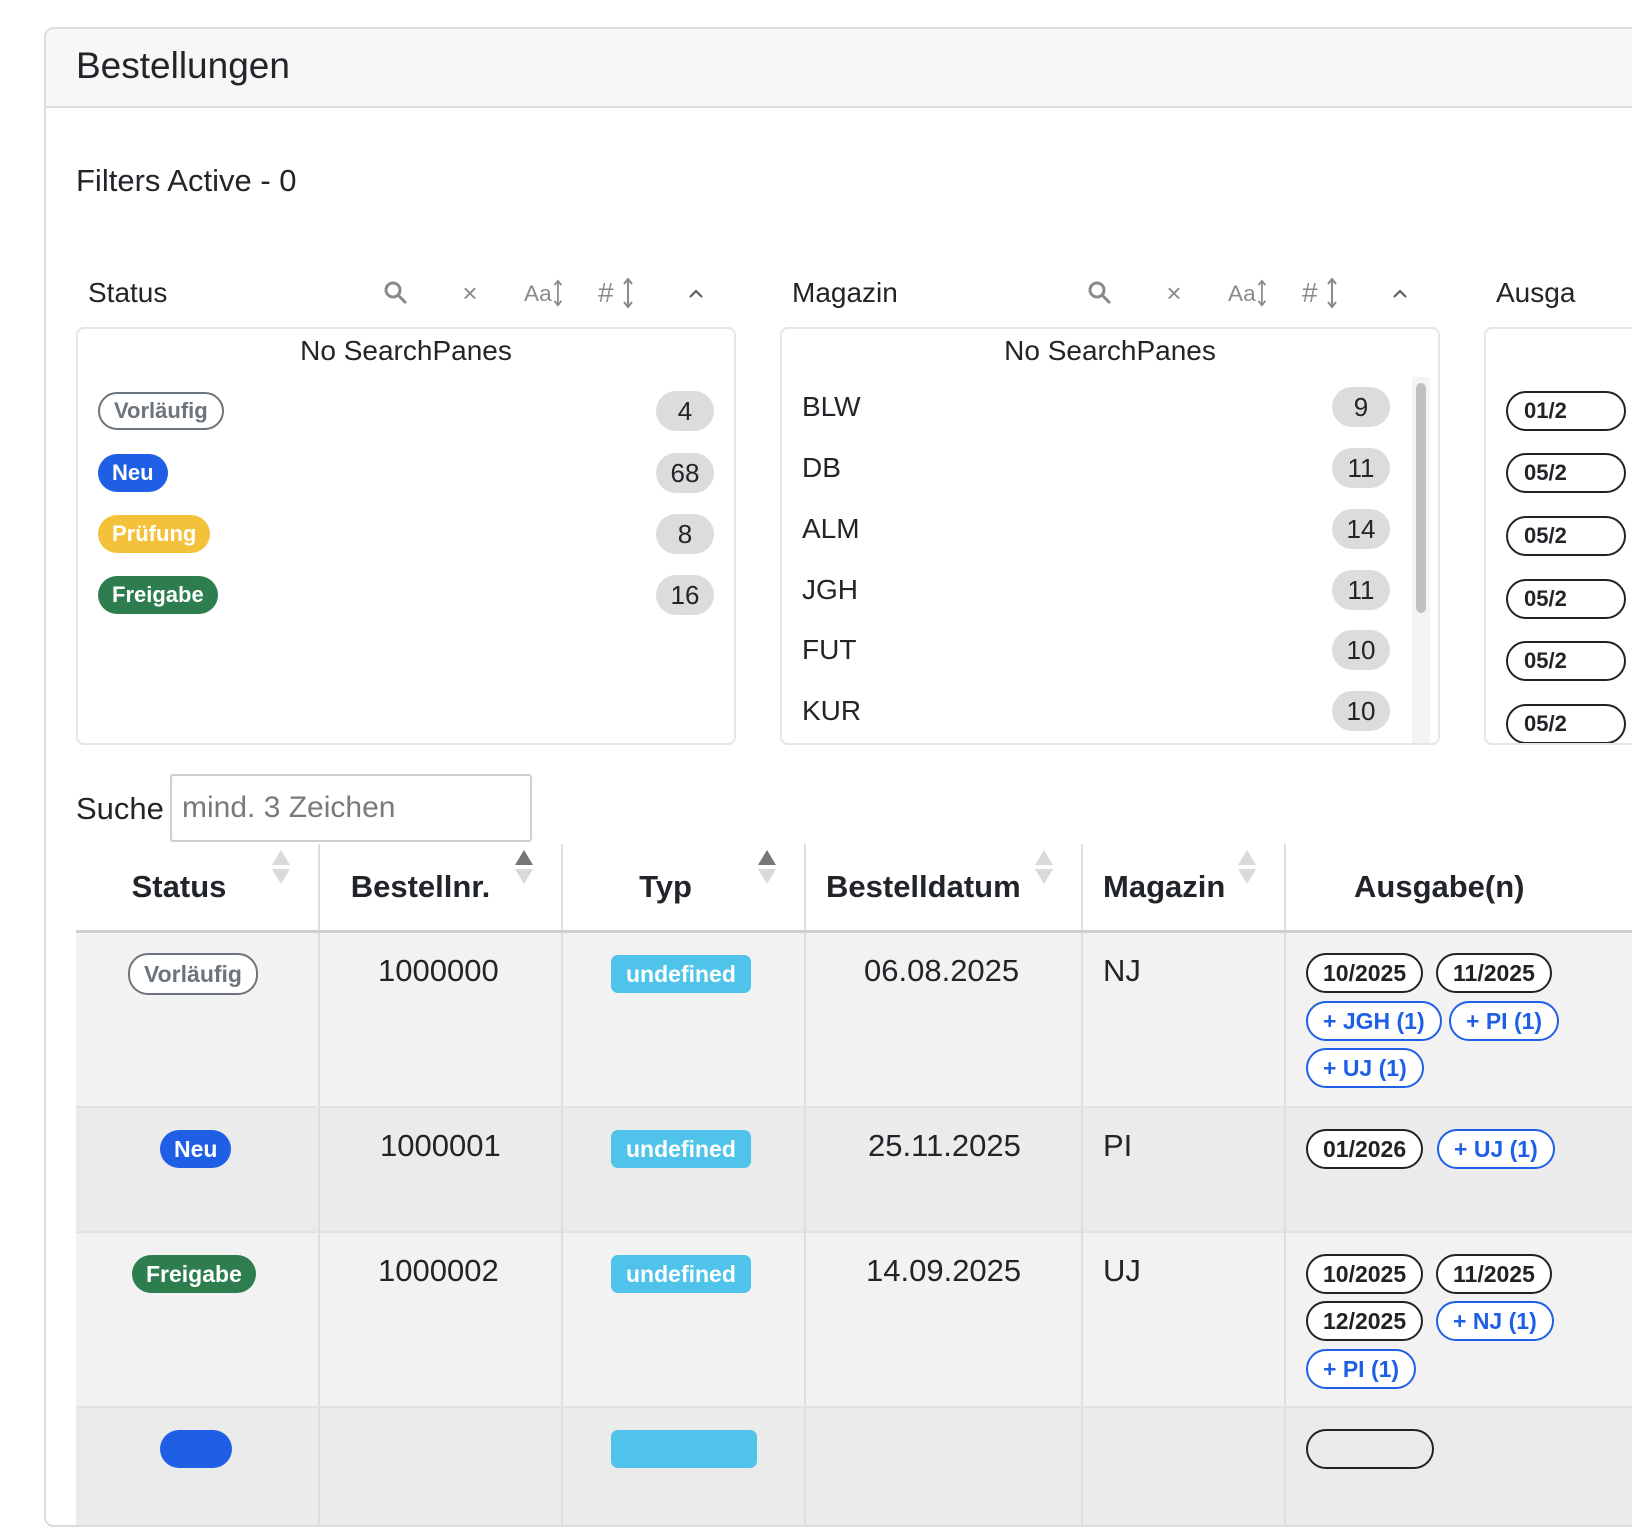 The image size is (1632, 1527). Describe the element at coordinates (1096, 711) in the screenshot. I see `pane-item-kur: KUR 10` at that location.